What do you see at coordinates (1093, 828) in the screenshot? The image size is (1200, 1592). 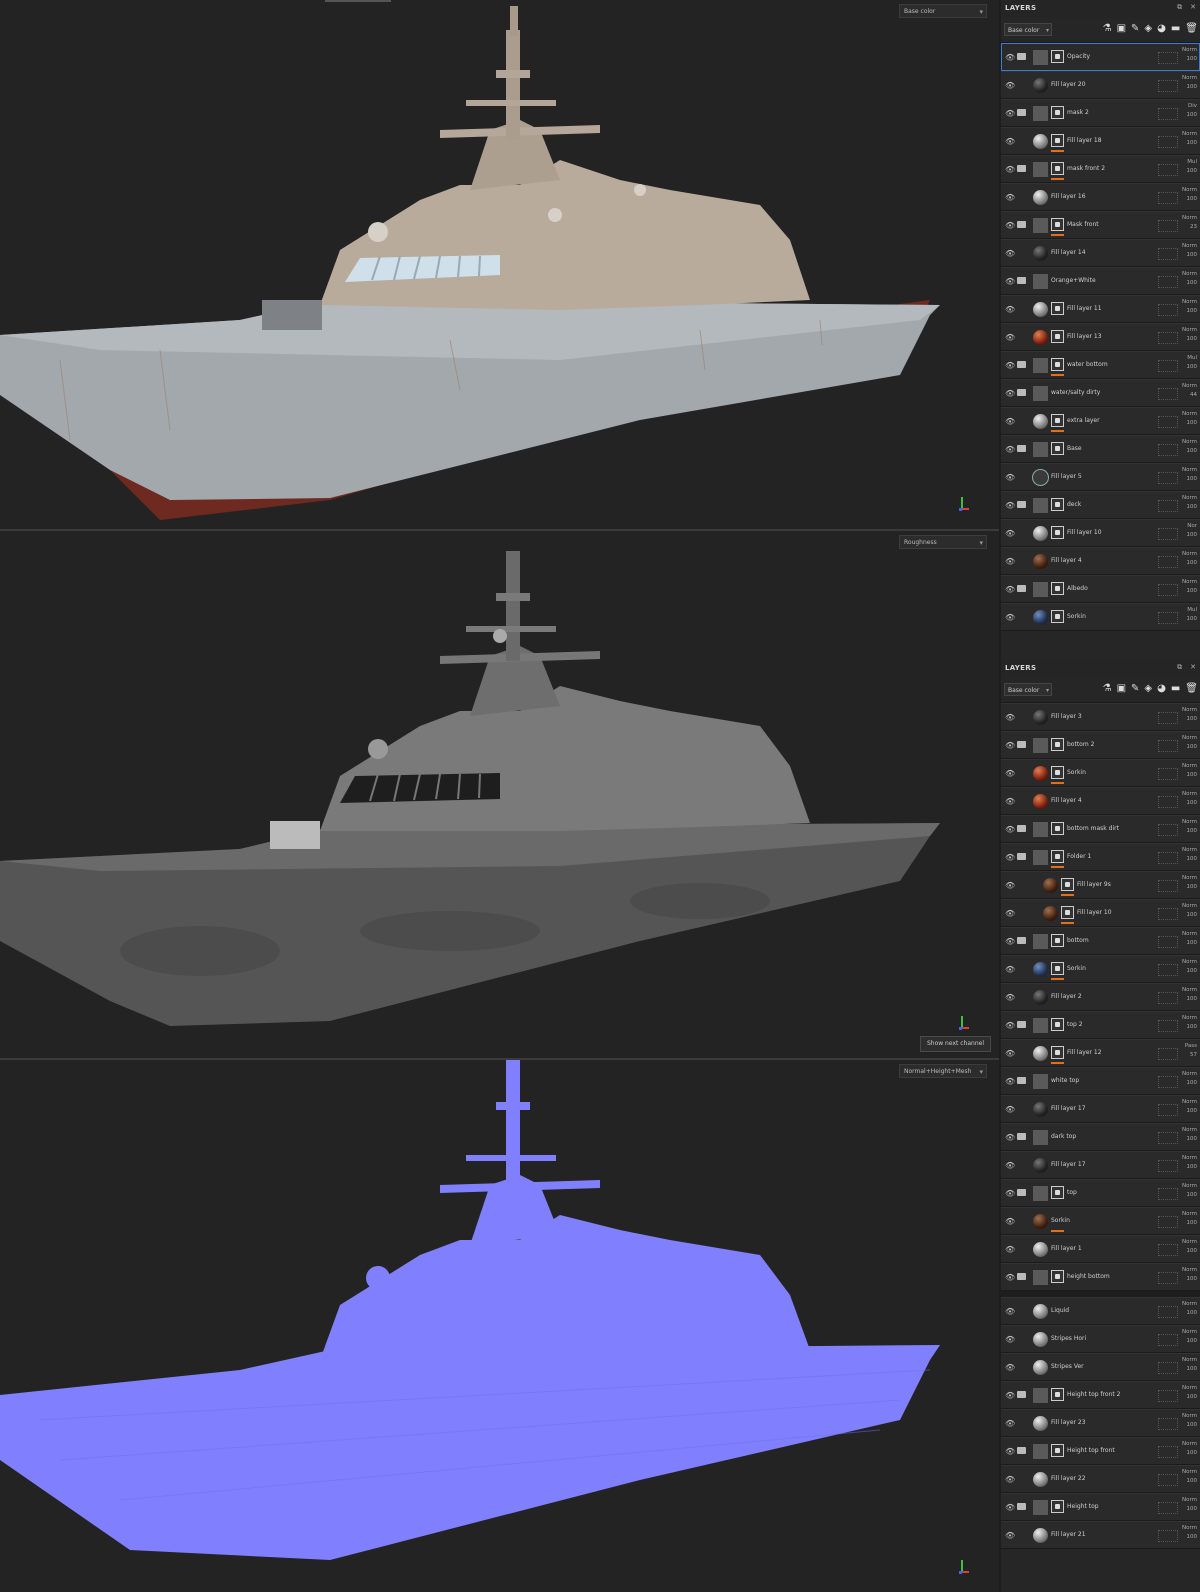 I see `layer-name: bottom mask dirt` at bounding box center [1093, 828].